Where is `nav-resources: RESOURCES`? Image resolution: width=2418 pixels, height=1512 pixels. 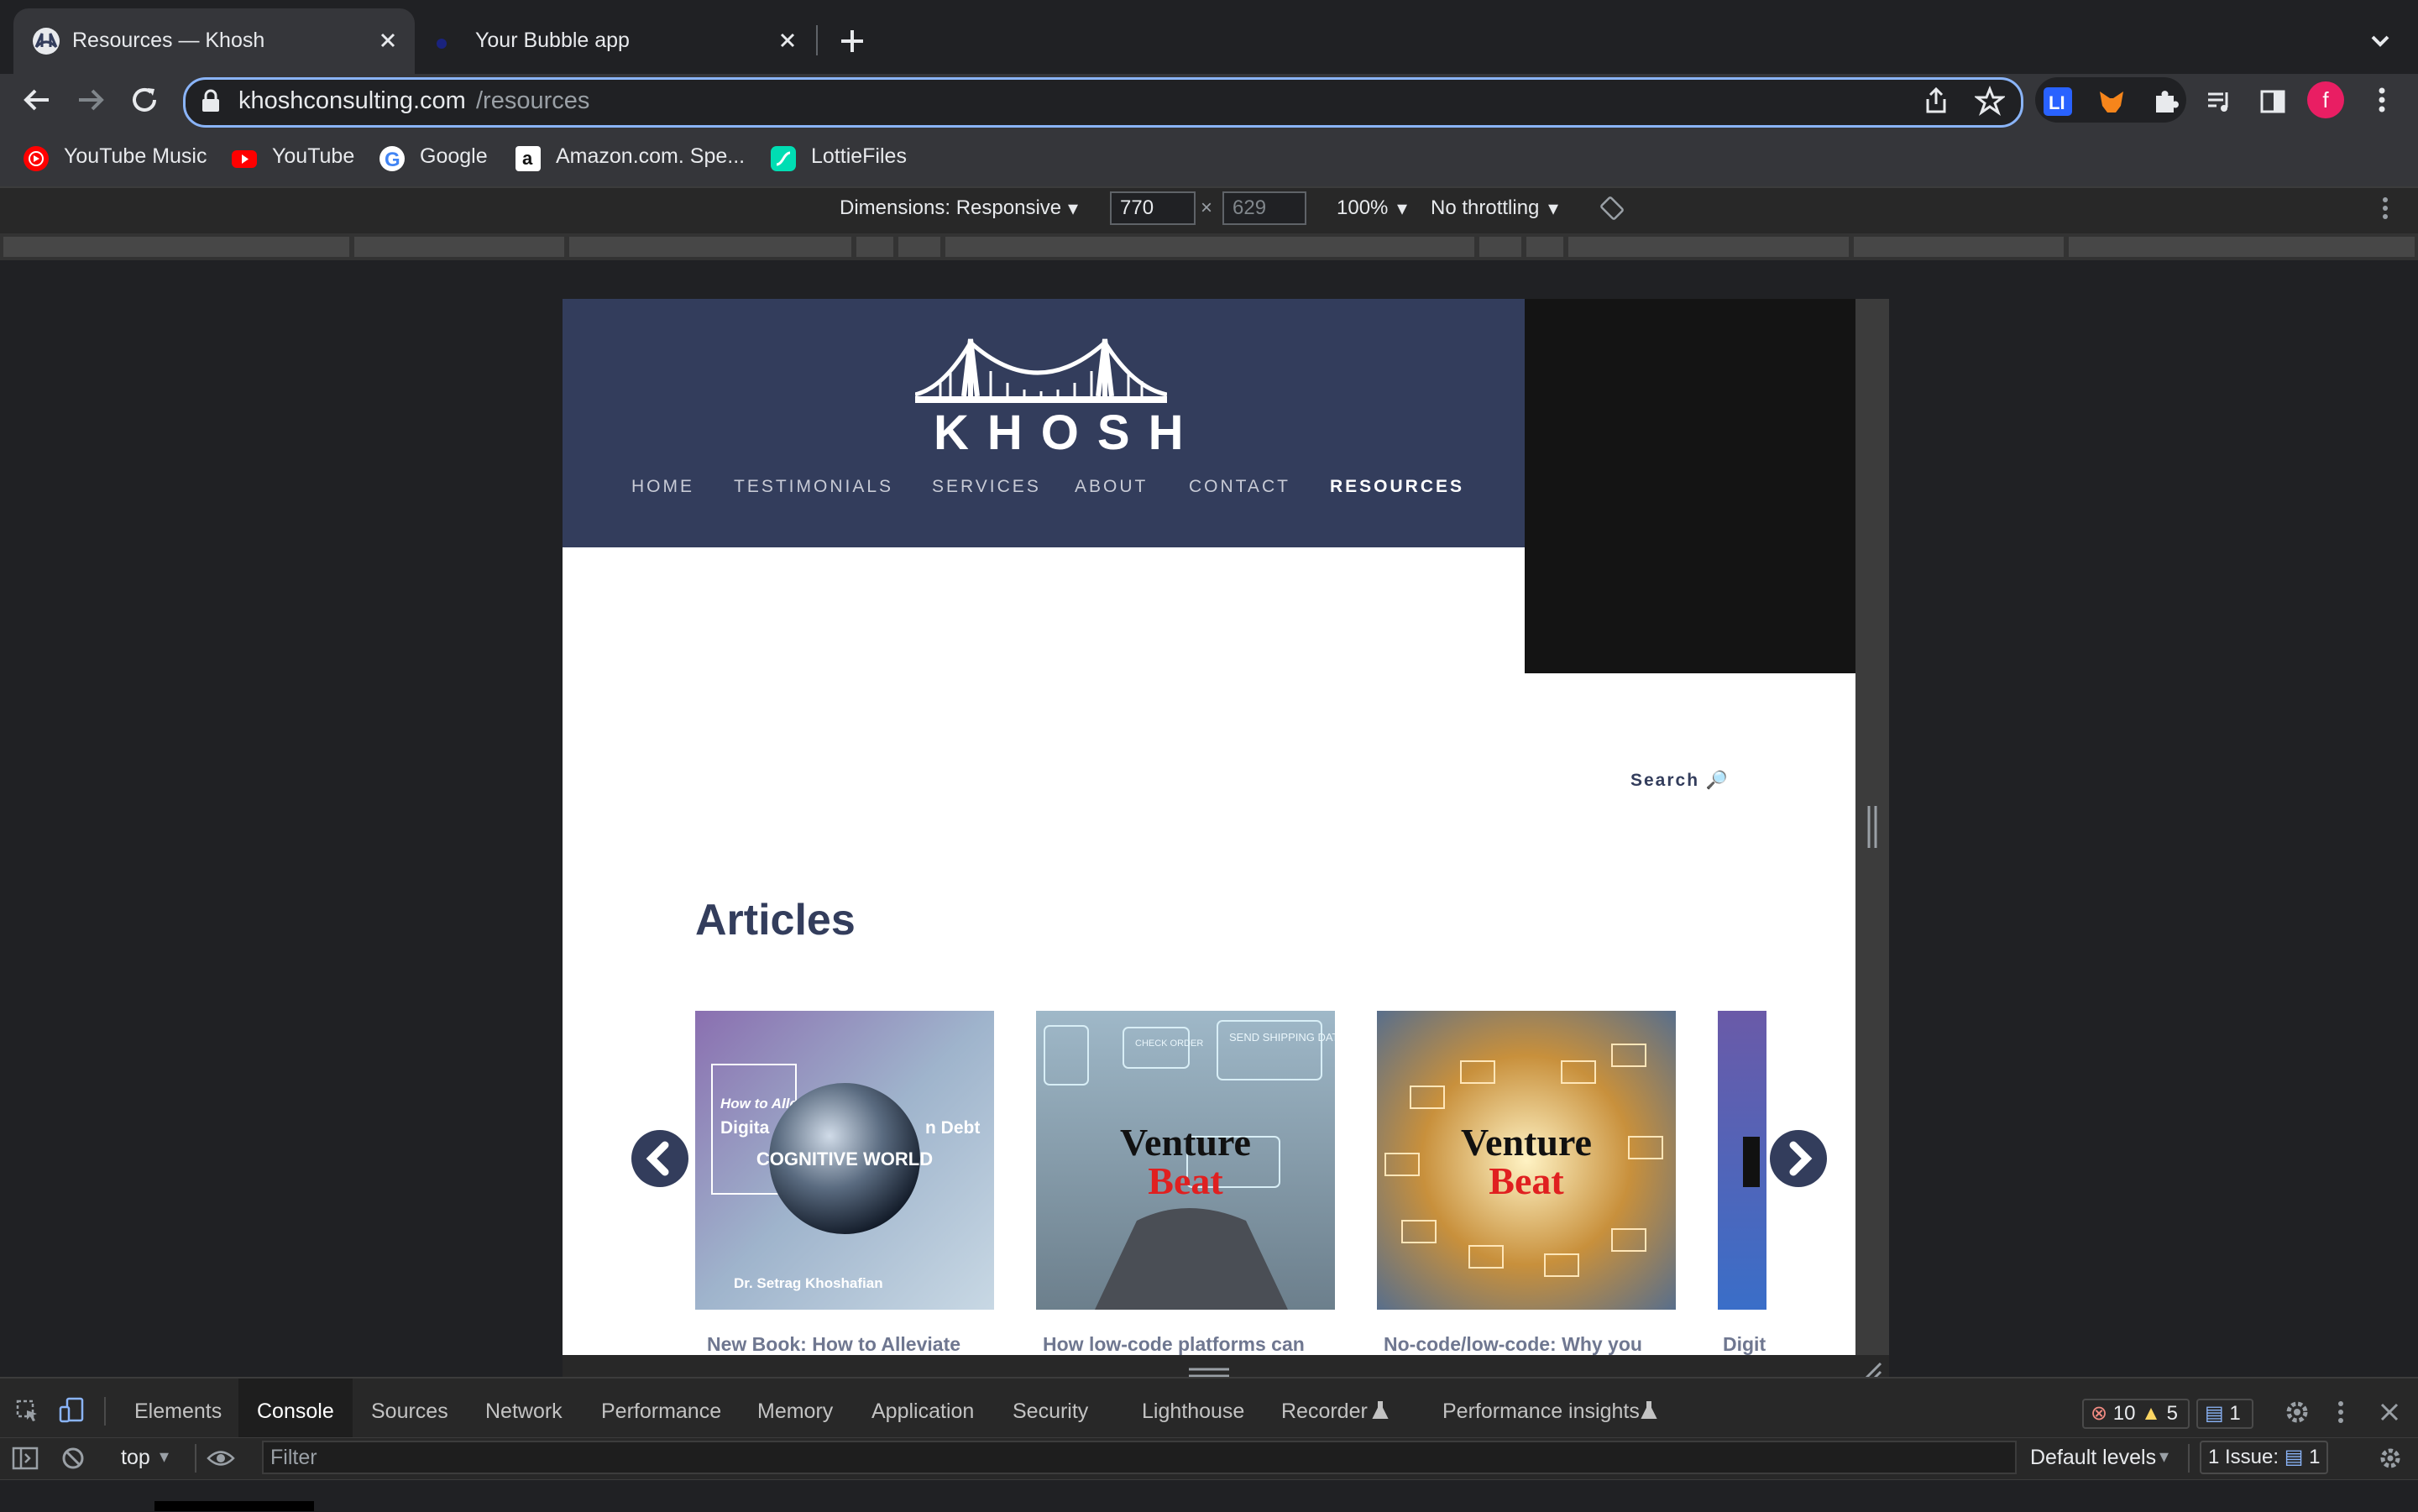
nav-resources: RESOURCES is located at coordinates (1397, 487).